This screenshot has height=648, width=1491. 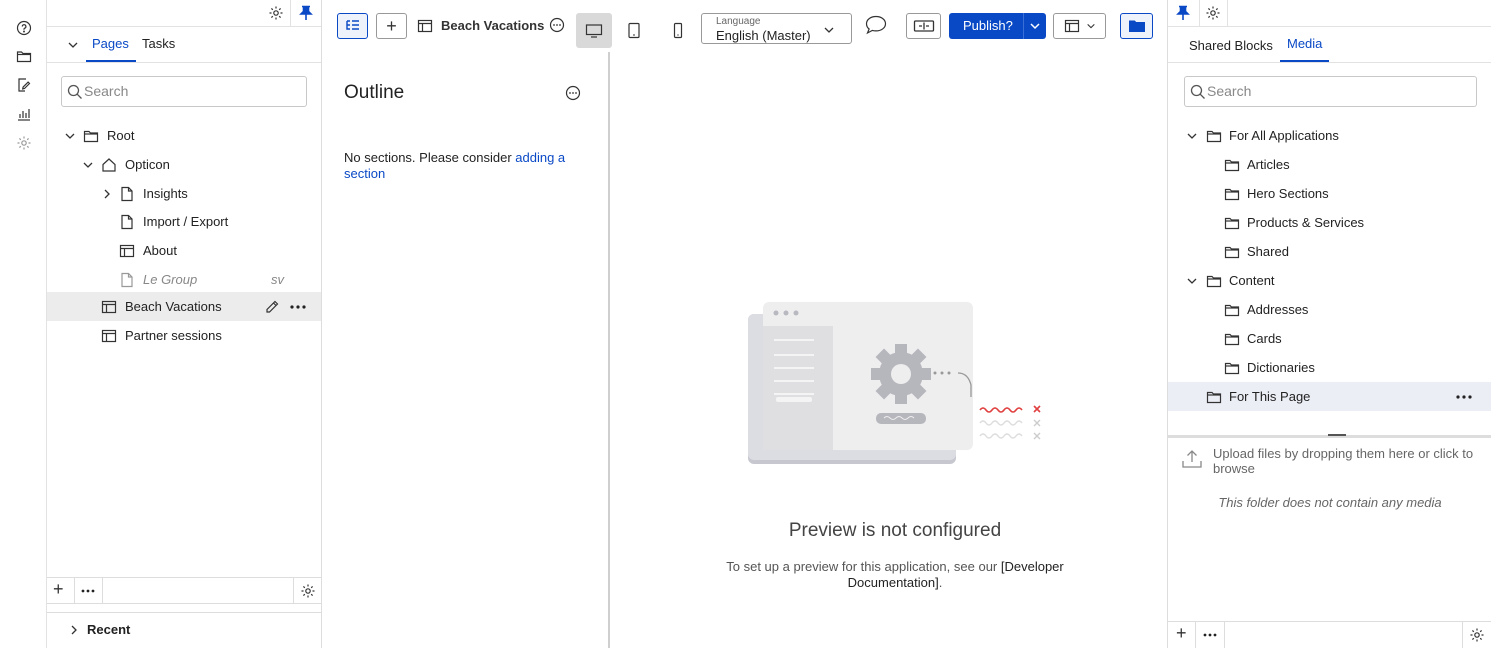 What do you see at coordinates (1268, 251) in the screenshot?
I see `media-folder-label: Shared` at bounding box center [1268, 251].